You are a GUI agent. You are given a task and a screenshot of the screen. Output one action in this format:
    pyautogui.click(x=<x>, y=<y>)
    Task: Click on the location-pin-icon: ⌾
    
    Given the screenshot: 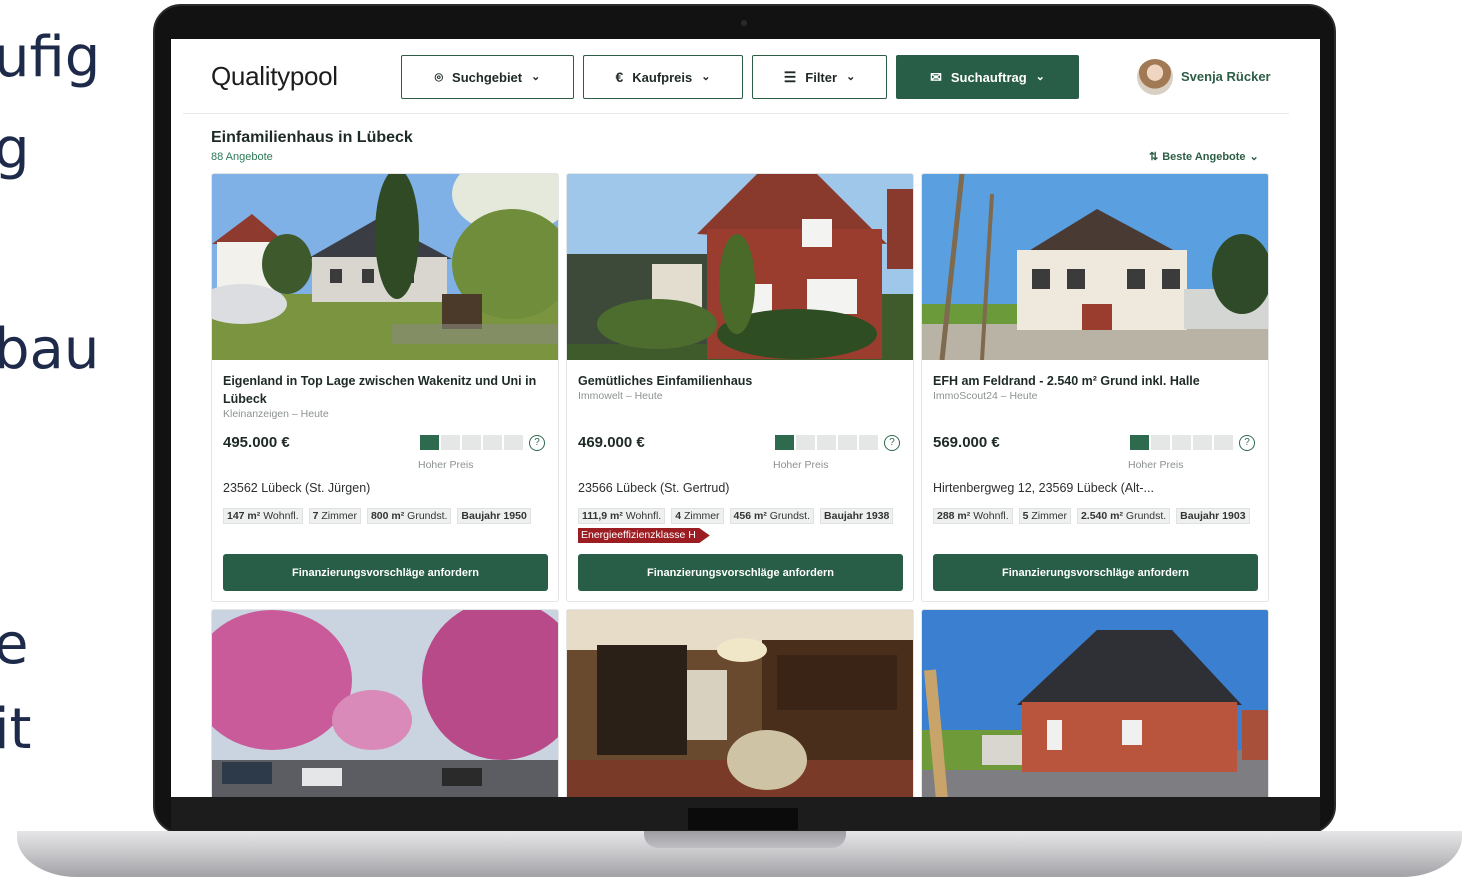 What is the action you would take?
    pyautogui.click(x=439, y=77)
    